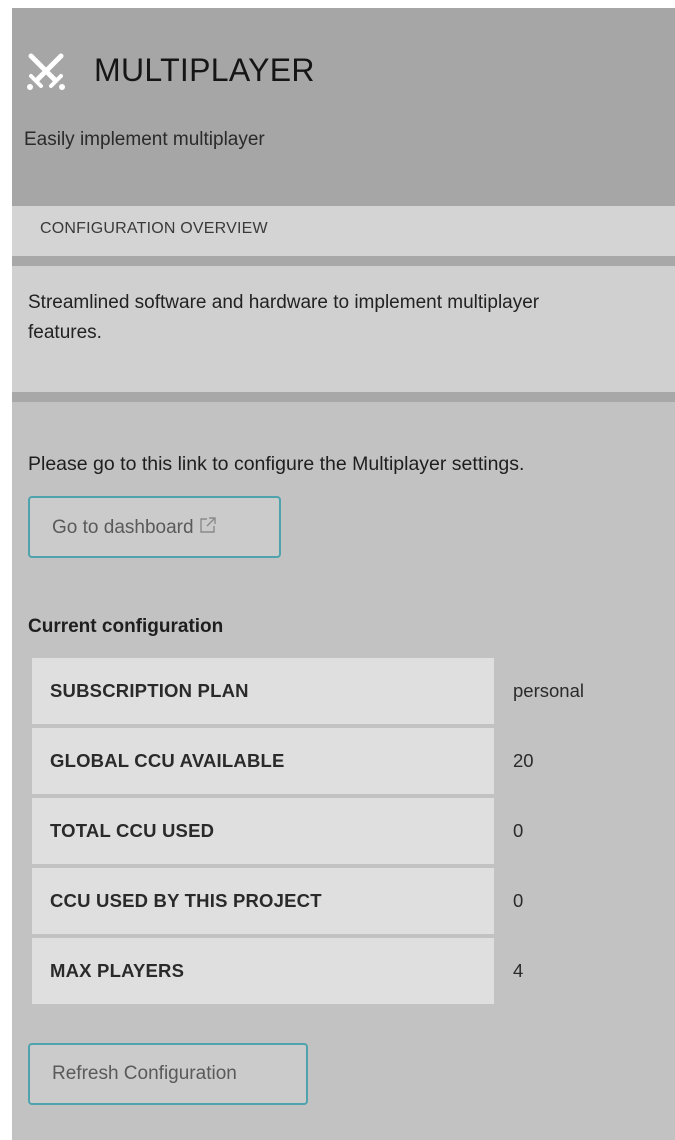  I want to click on config-key: TOTAL CCU USED, so click(132, 830).